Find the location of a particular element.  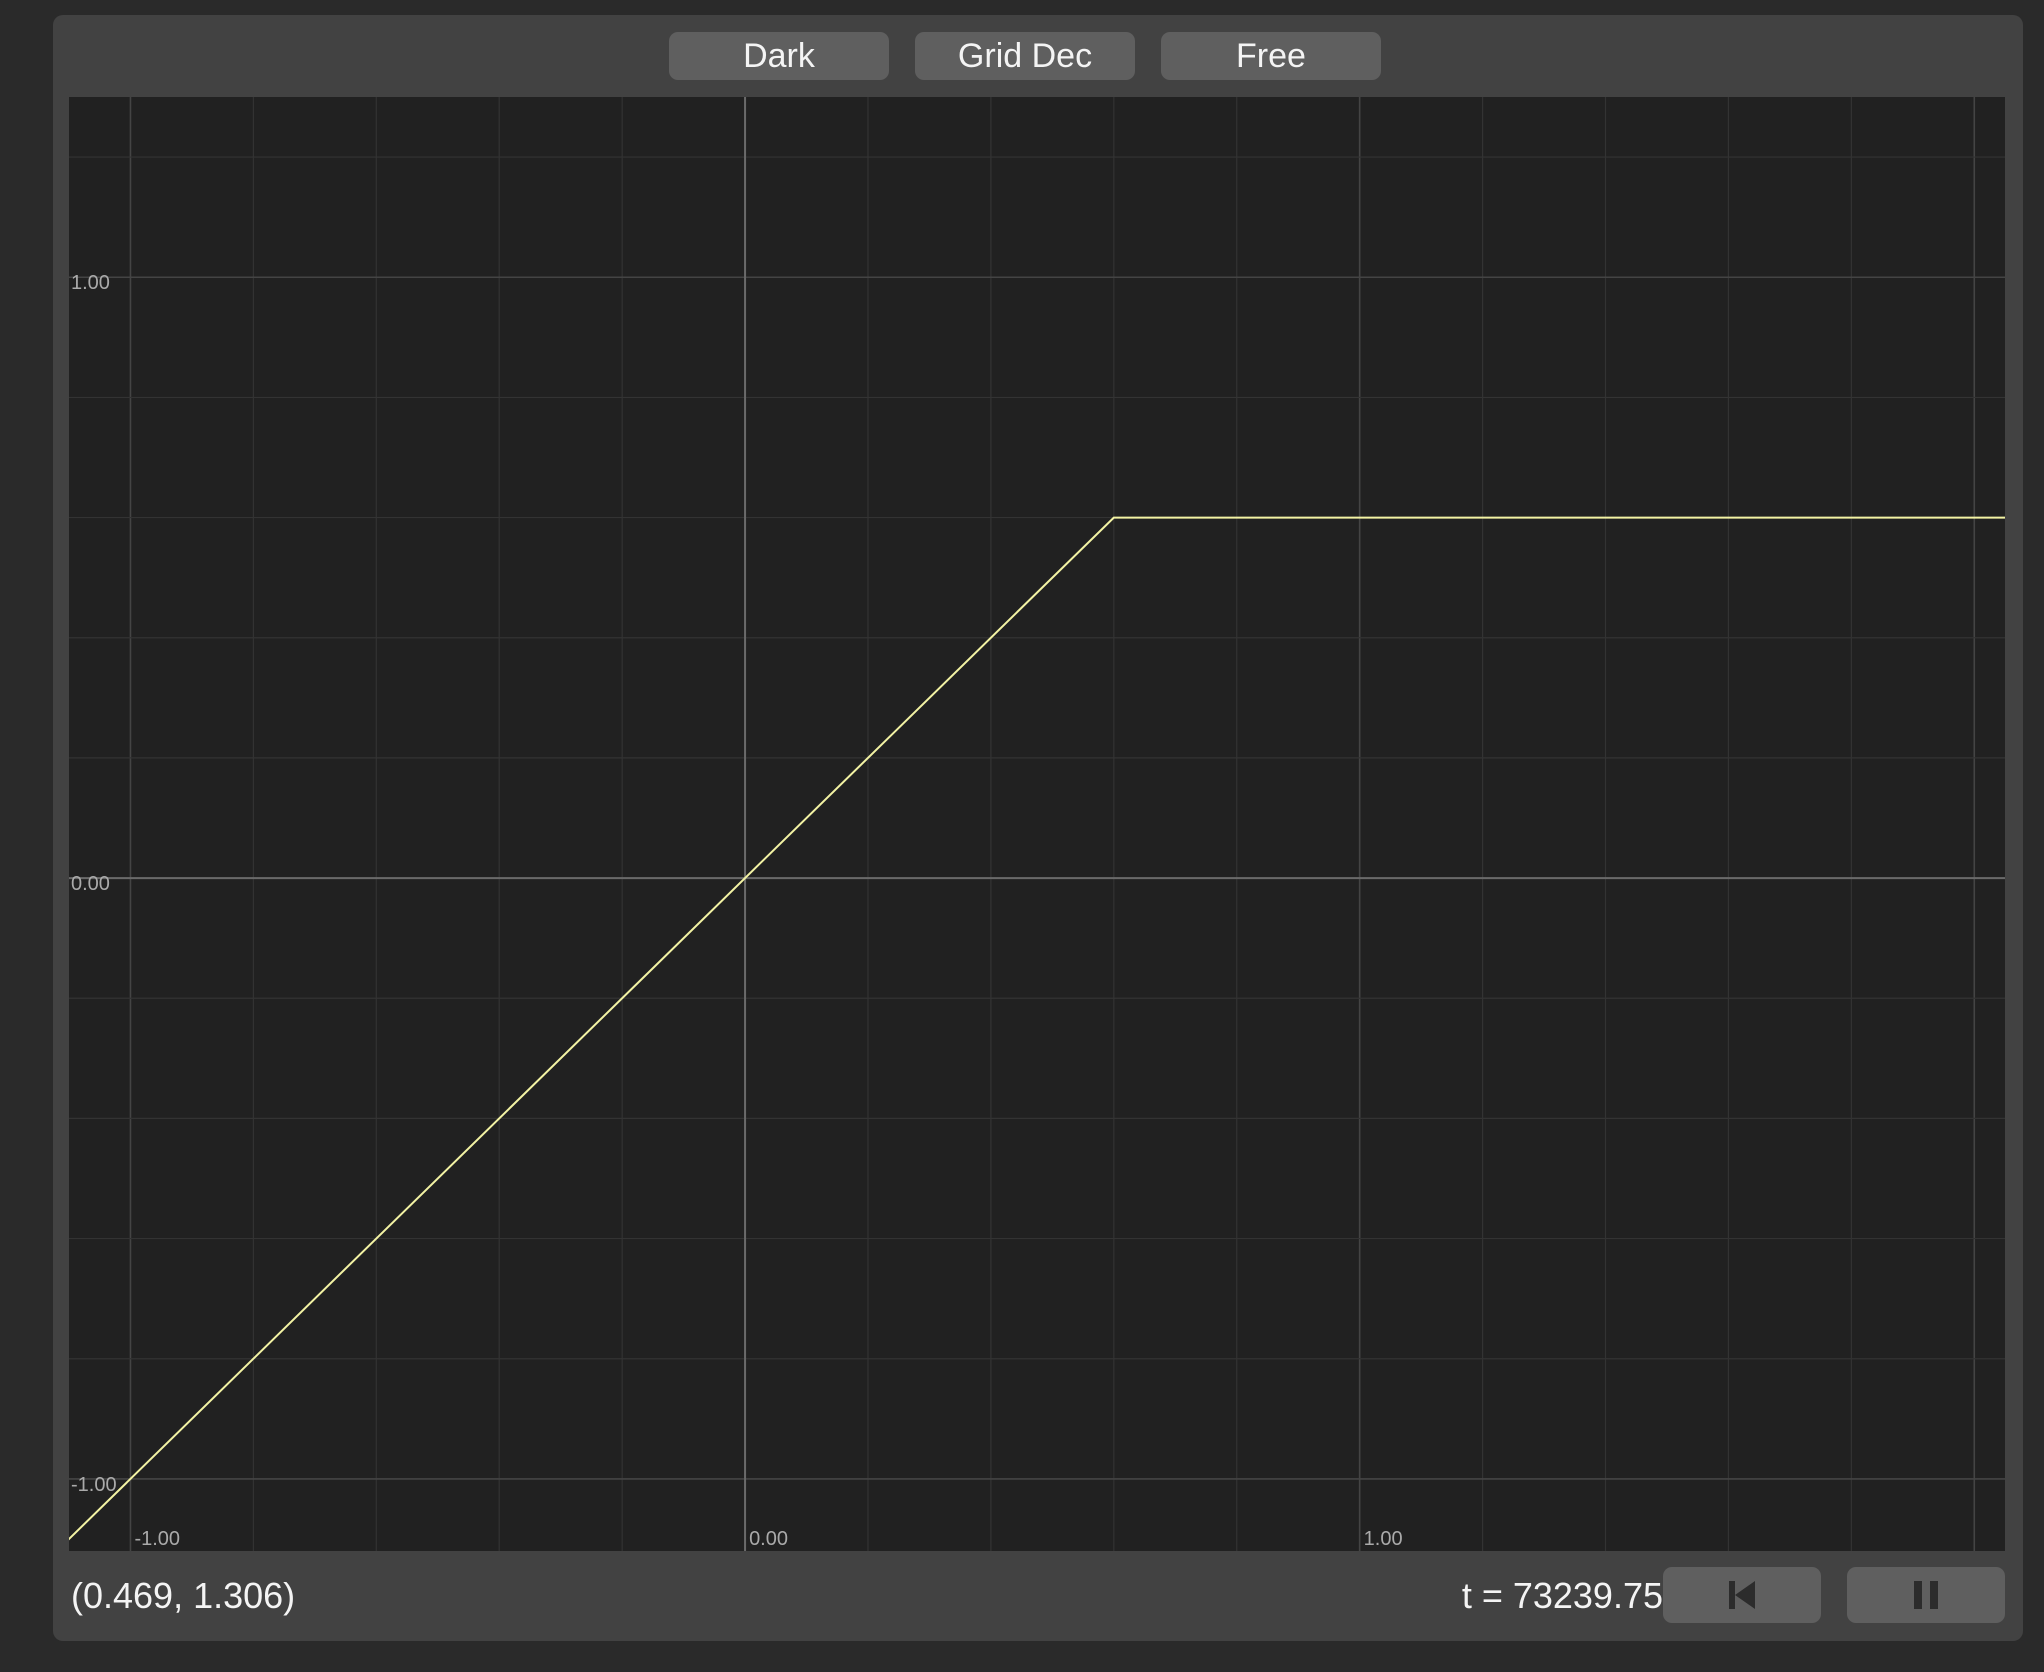

toolbar: Dark Grid Dec Free is located at coordinates (1038, 56).